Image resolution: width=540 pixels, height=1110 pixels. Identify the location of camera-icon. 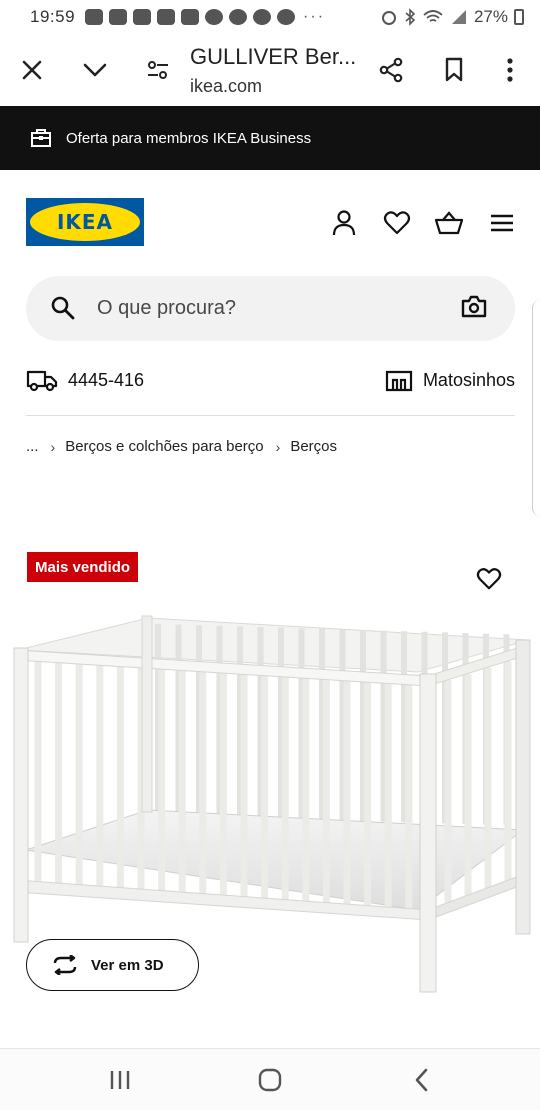
(474, 307).